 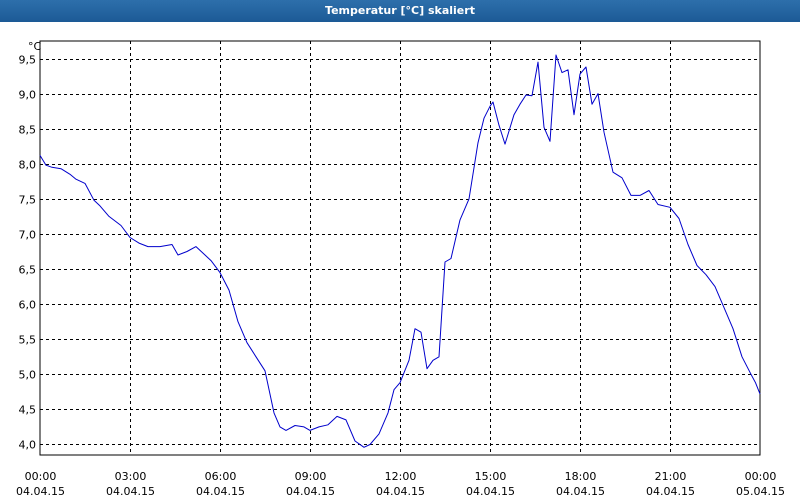 What do you see at coordinates (581, 476) in the screenshot?
I see `x-tick-time-label: 18:00` at bounding box center [581, 476].